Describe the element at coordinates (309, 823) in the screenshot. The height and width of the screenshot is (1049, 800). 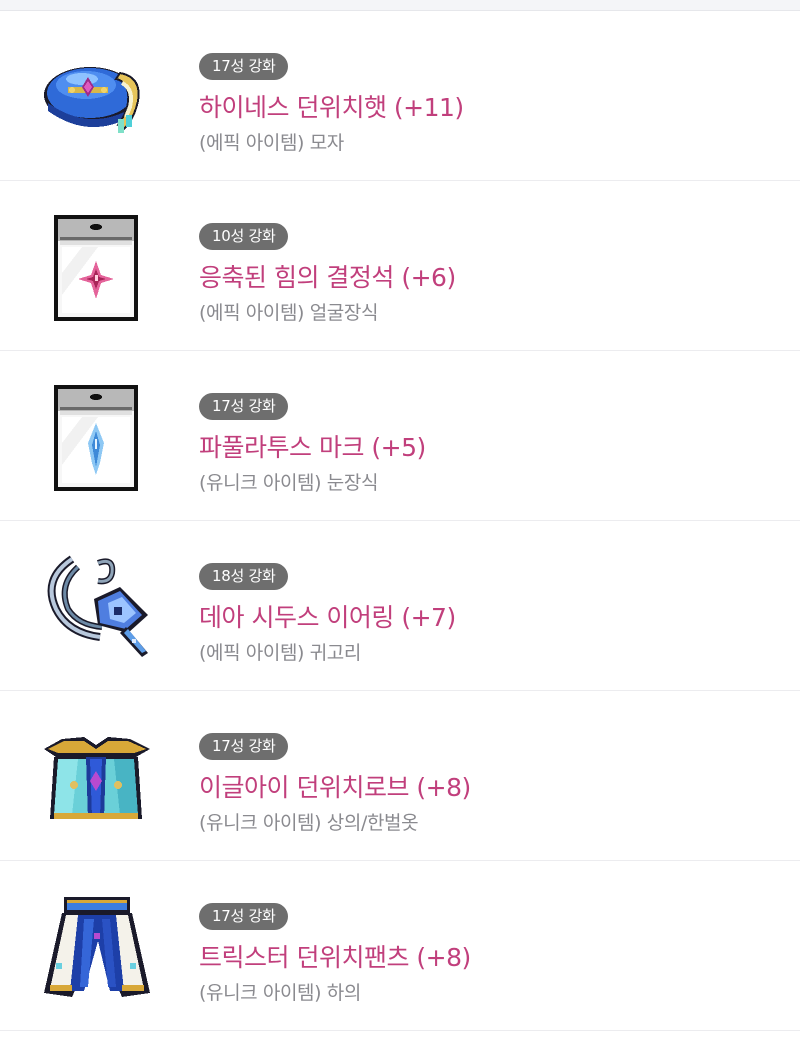
I see `item-type: (유니크 아이템) 상의/한벌옷` at that location.